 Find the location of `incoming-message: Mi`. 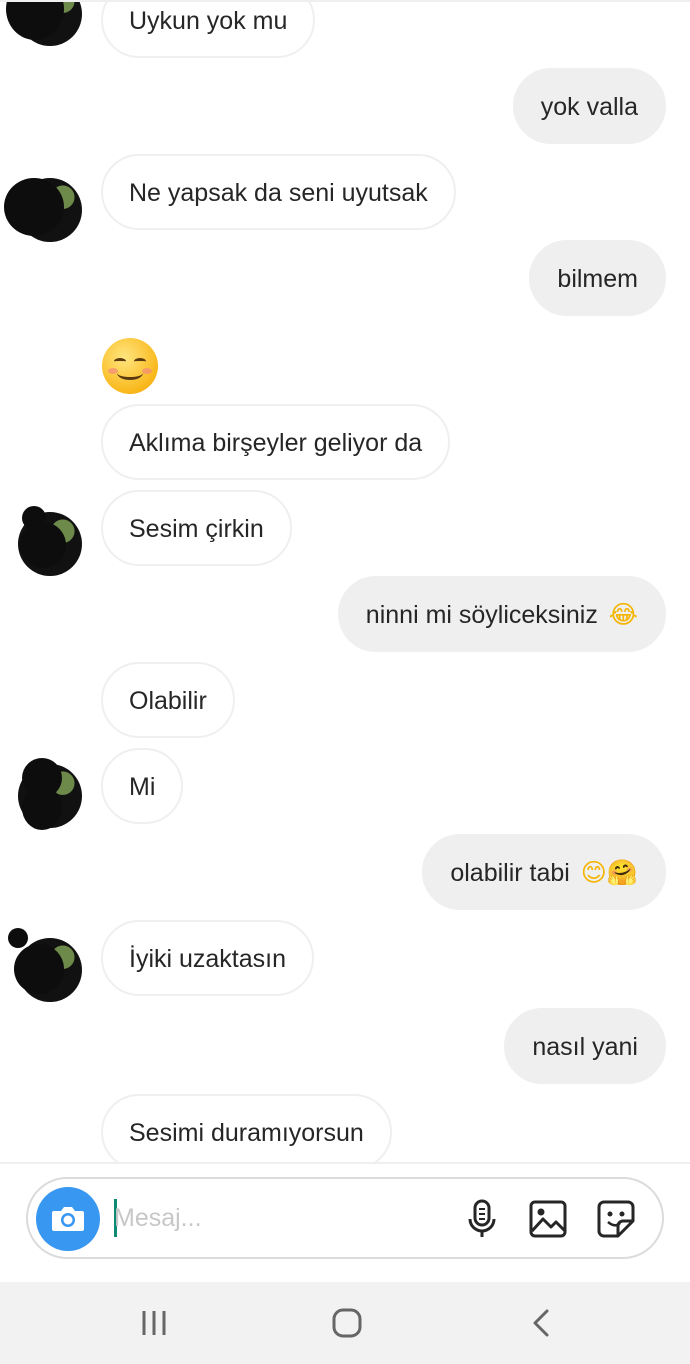

incoming-message: Mi is located at coordinates (142, 786).